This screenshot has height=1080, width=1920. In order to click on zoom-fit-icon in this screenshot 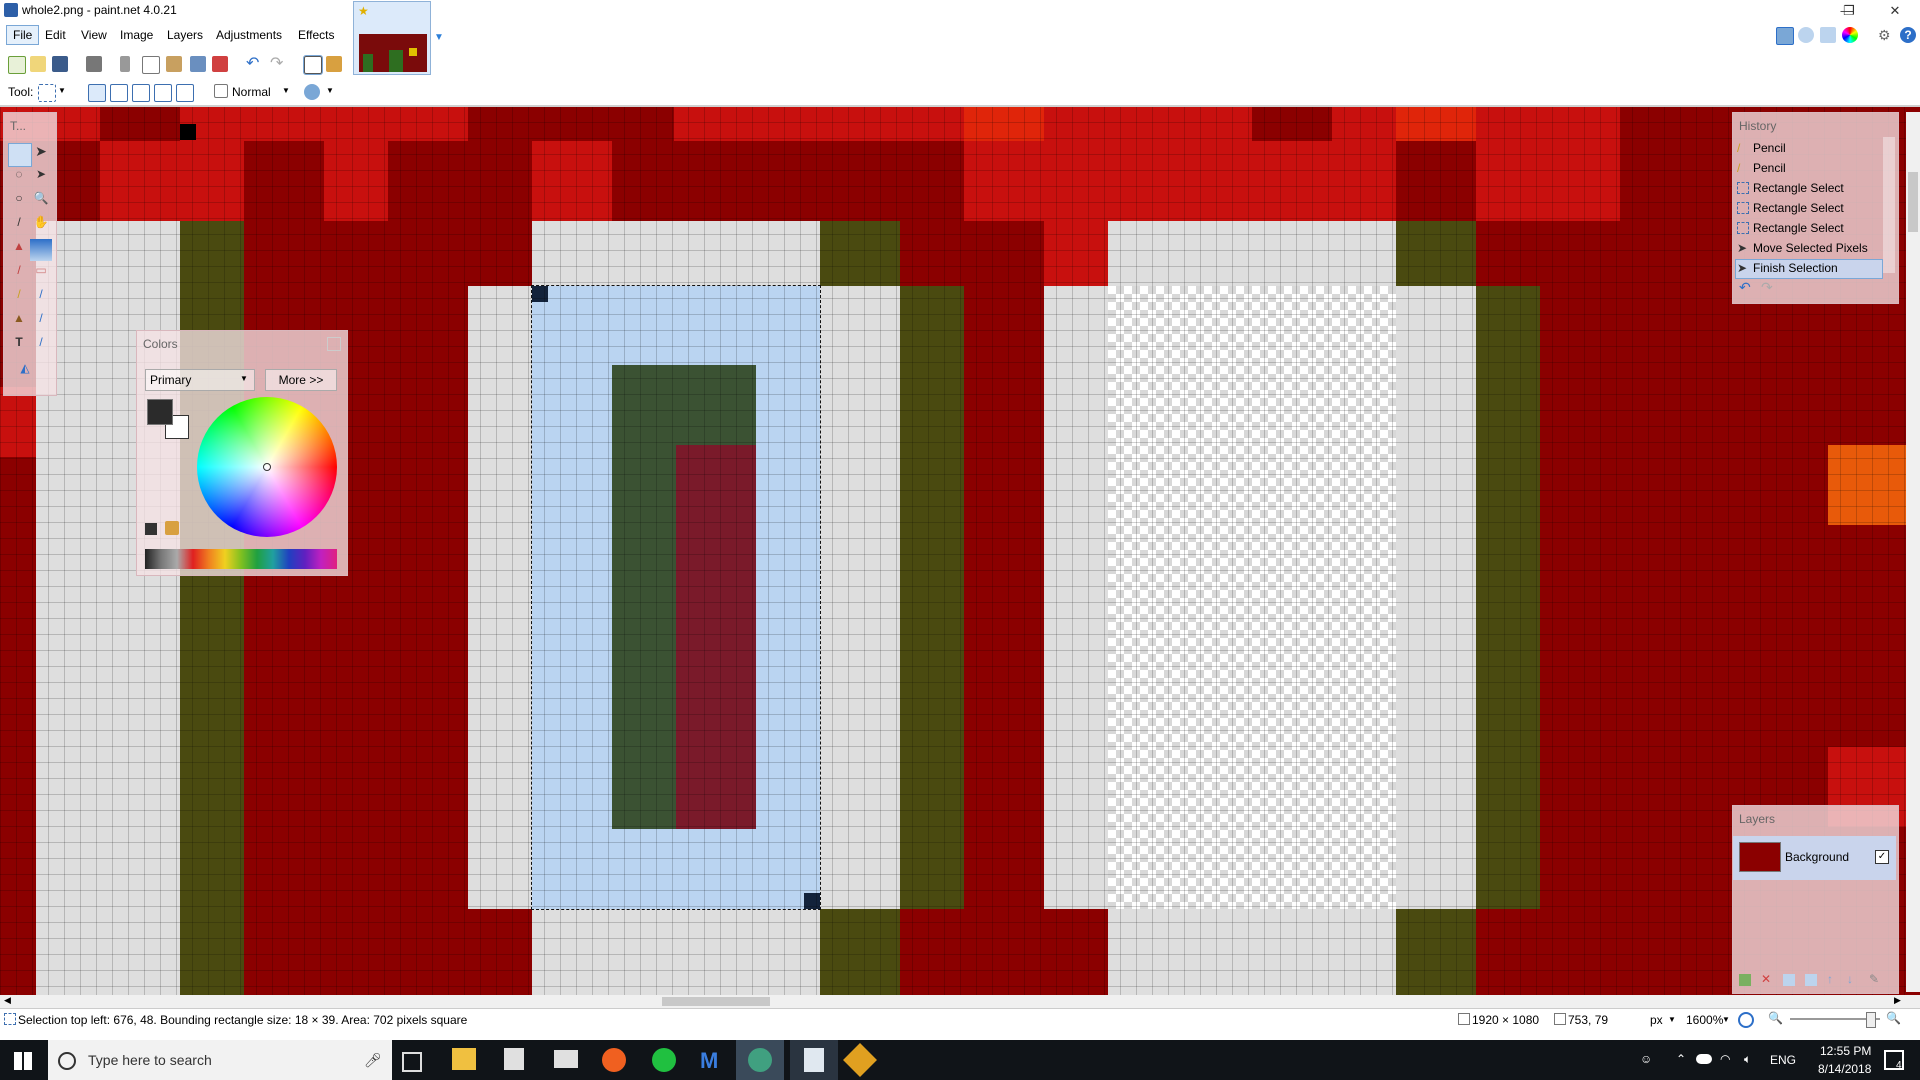, I will do `click(1746, 1020)`.